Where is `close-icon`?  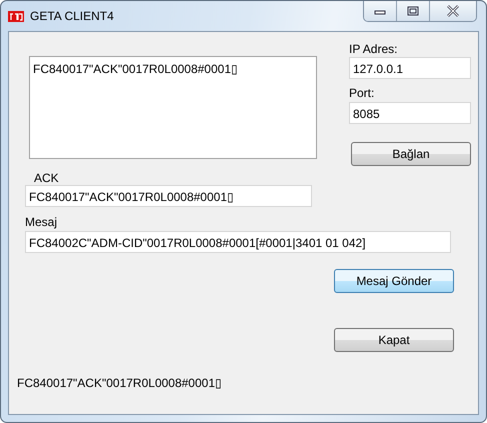
close-icon is located at coordinates (453, 11).